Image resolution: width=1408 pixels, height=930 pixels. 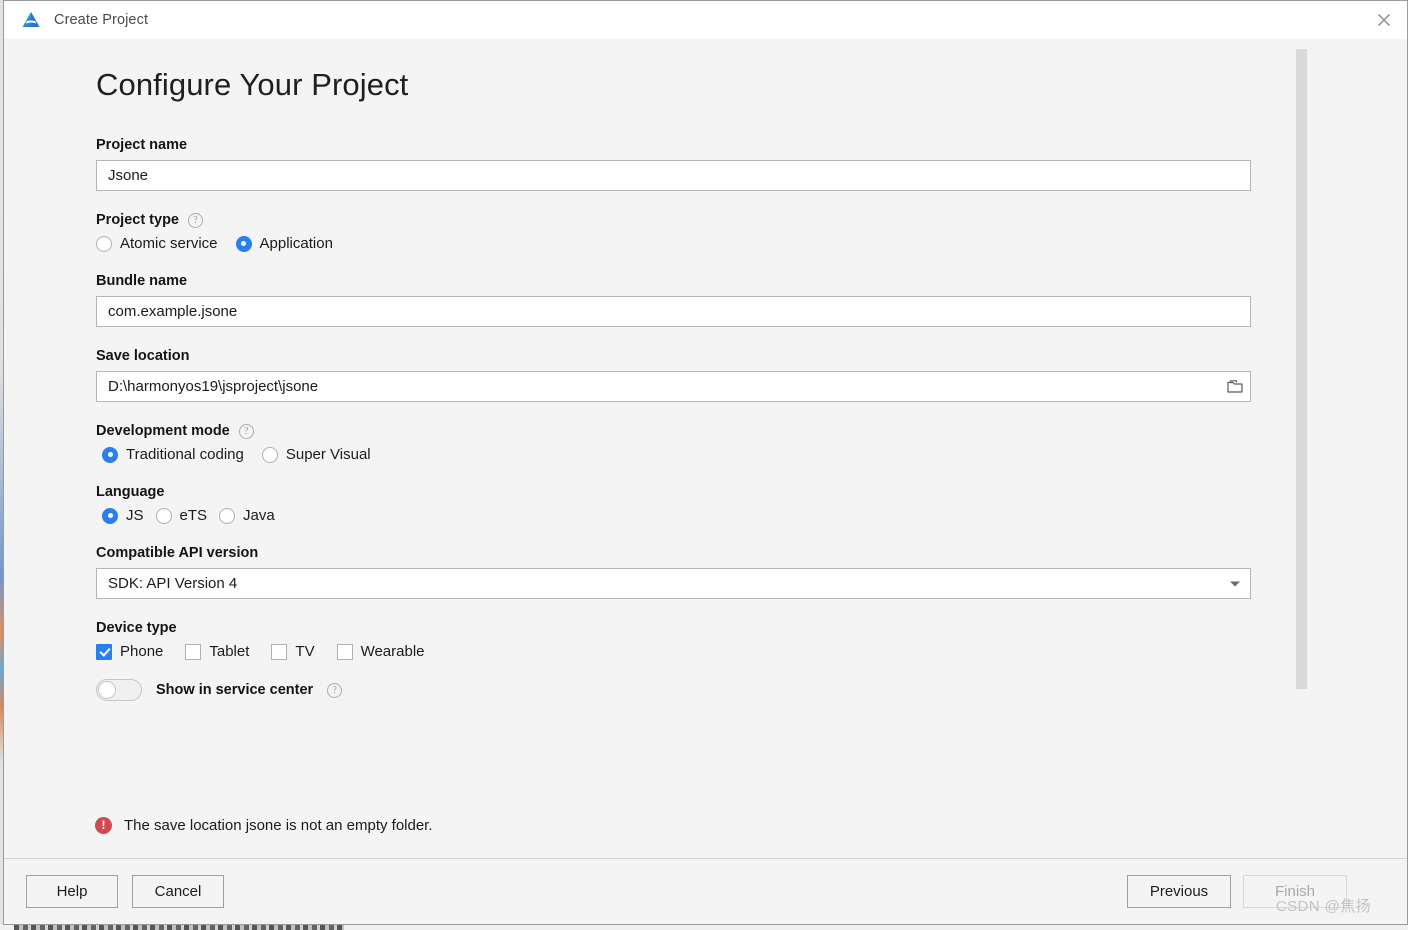 I want to click on background-window-bottom-sliver, so click(x=704, y=927).